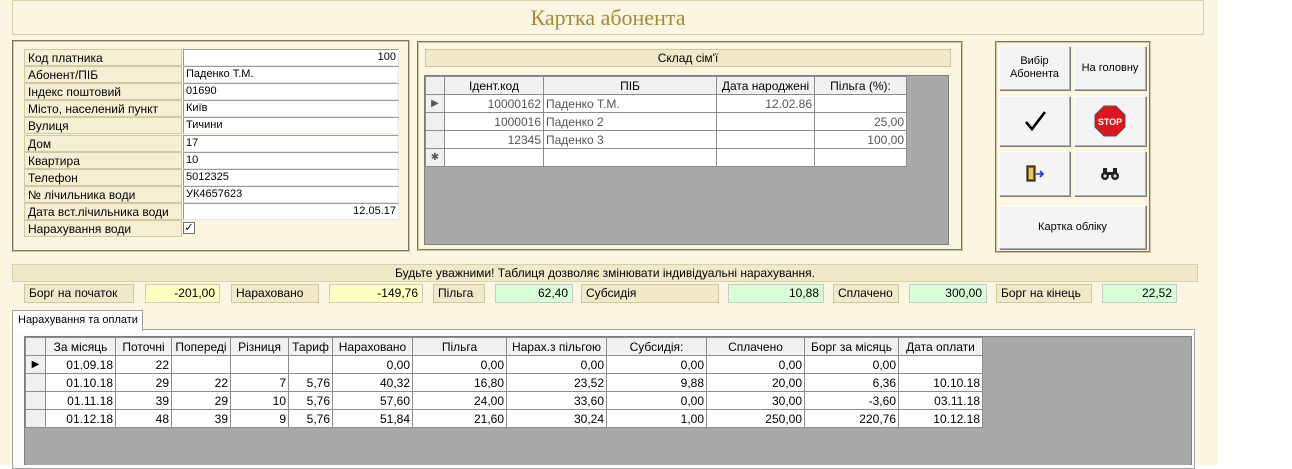 This screenshot has height=469, width=1292. I want to click on column-header: Нарах.з пільгою, so click(556, 346).